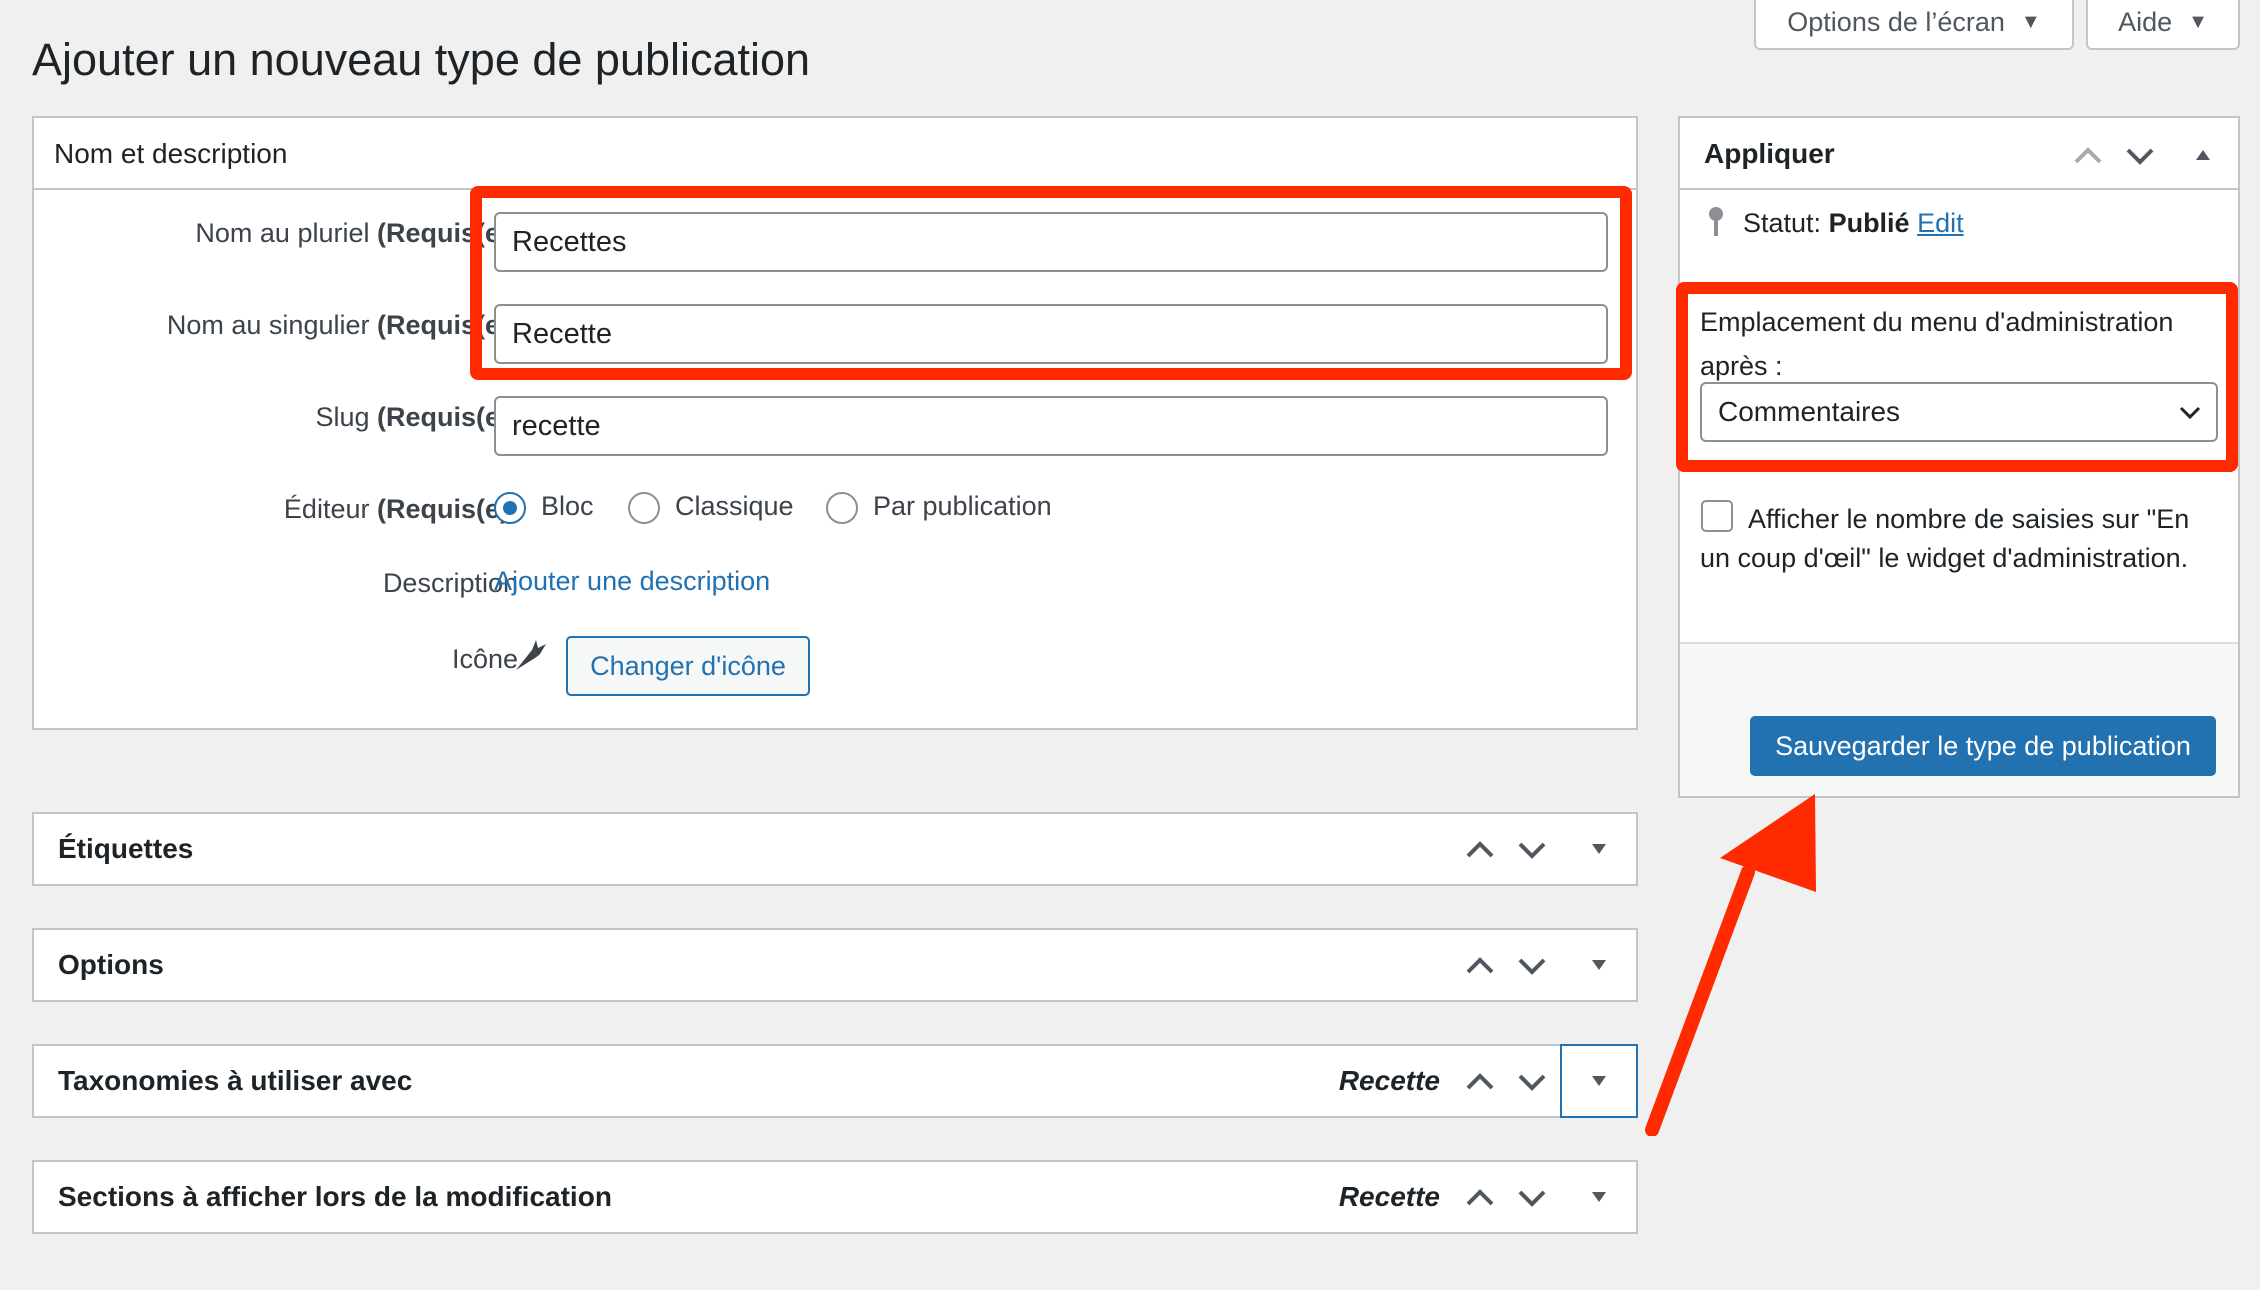  Describe the element at coordinates (734, 506) in the screenshot. I see `editor-radio-label: Classique` at that location.